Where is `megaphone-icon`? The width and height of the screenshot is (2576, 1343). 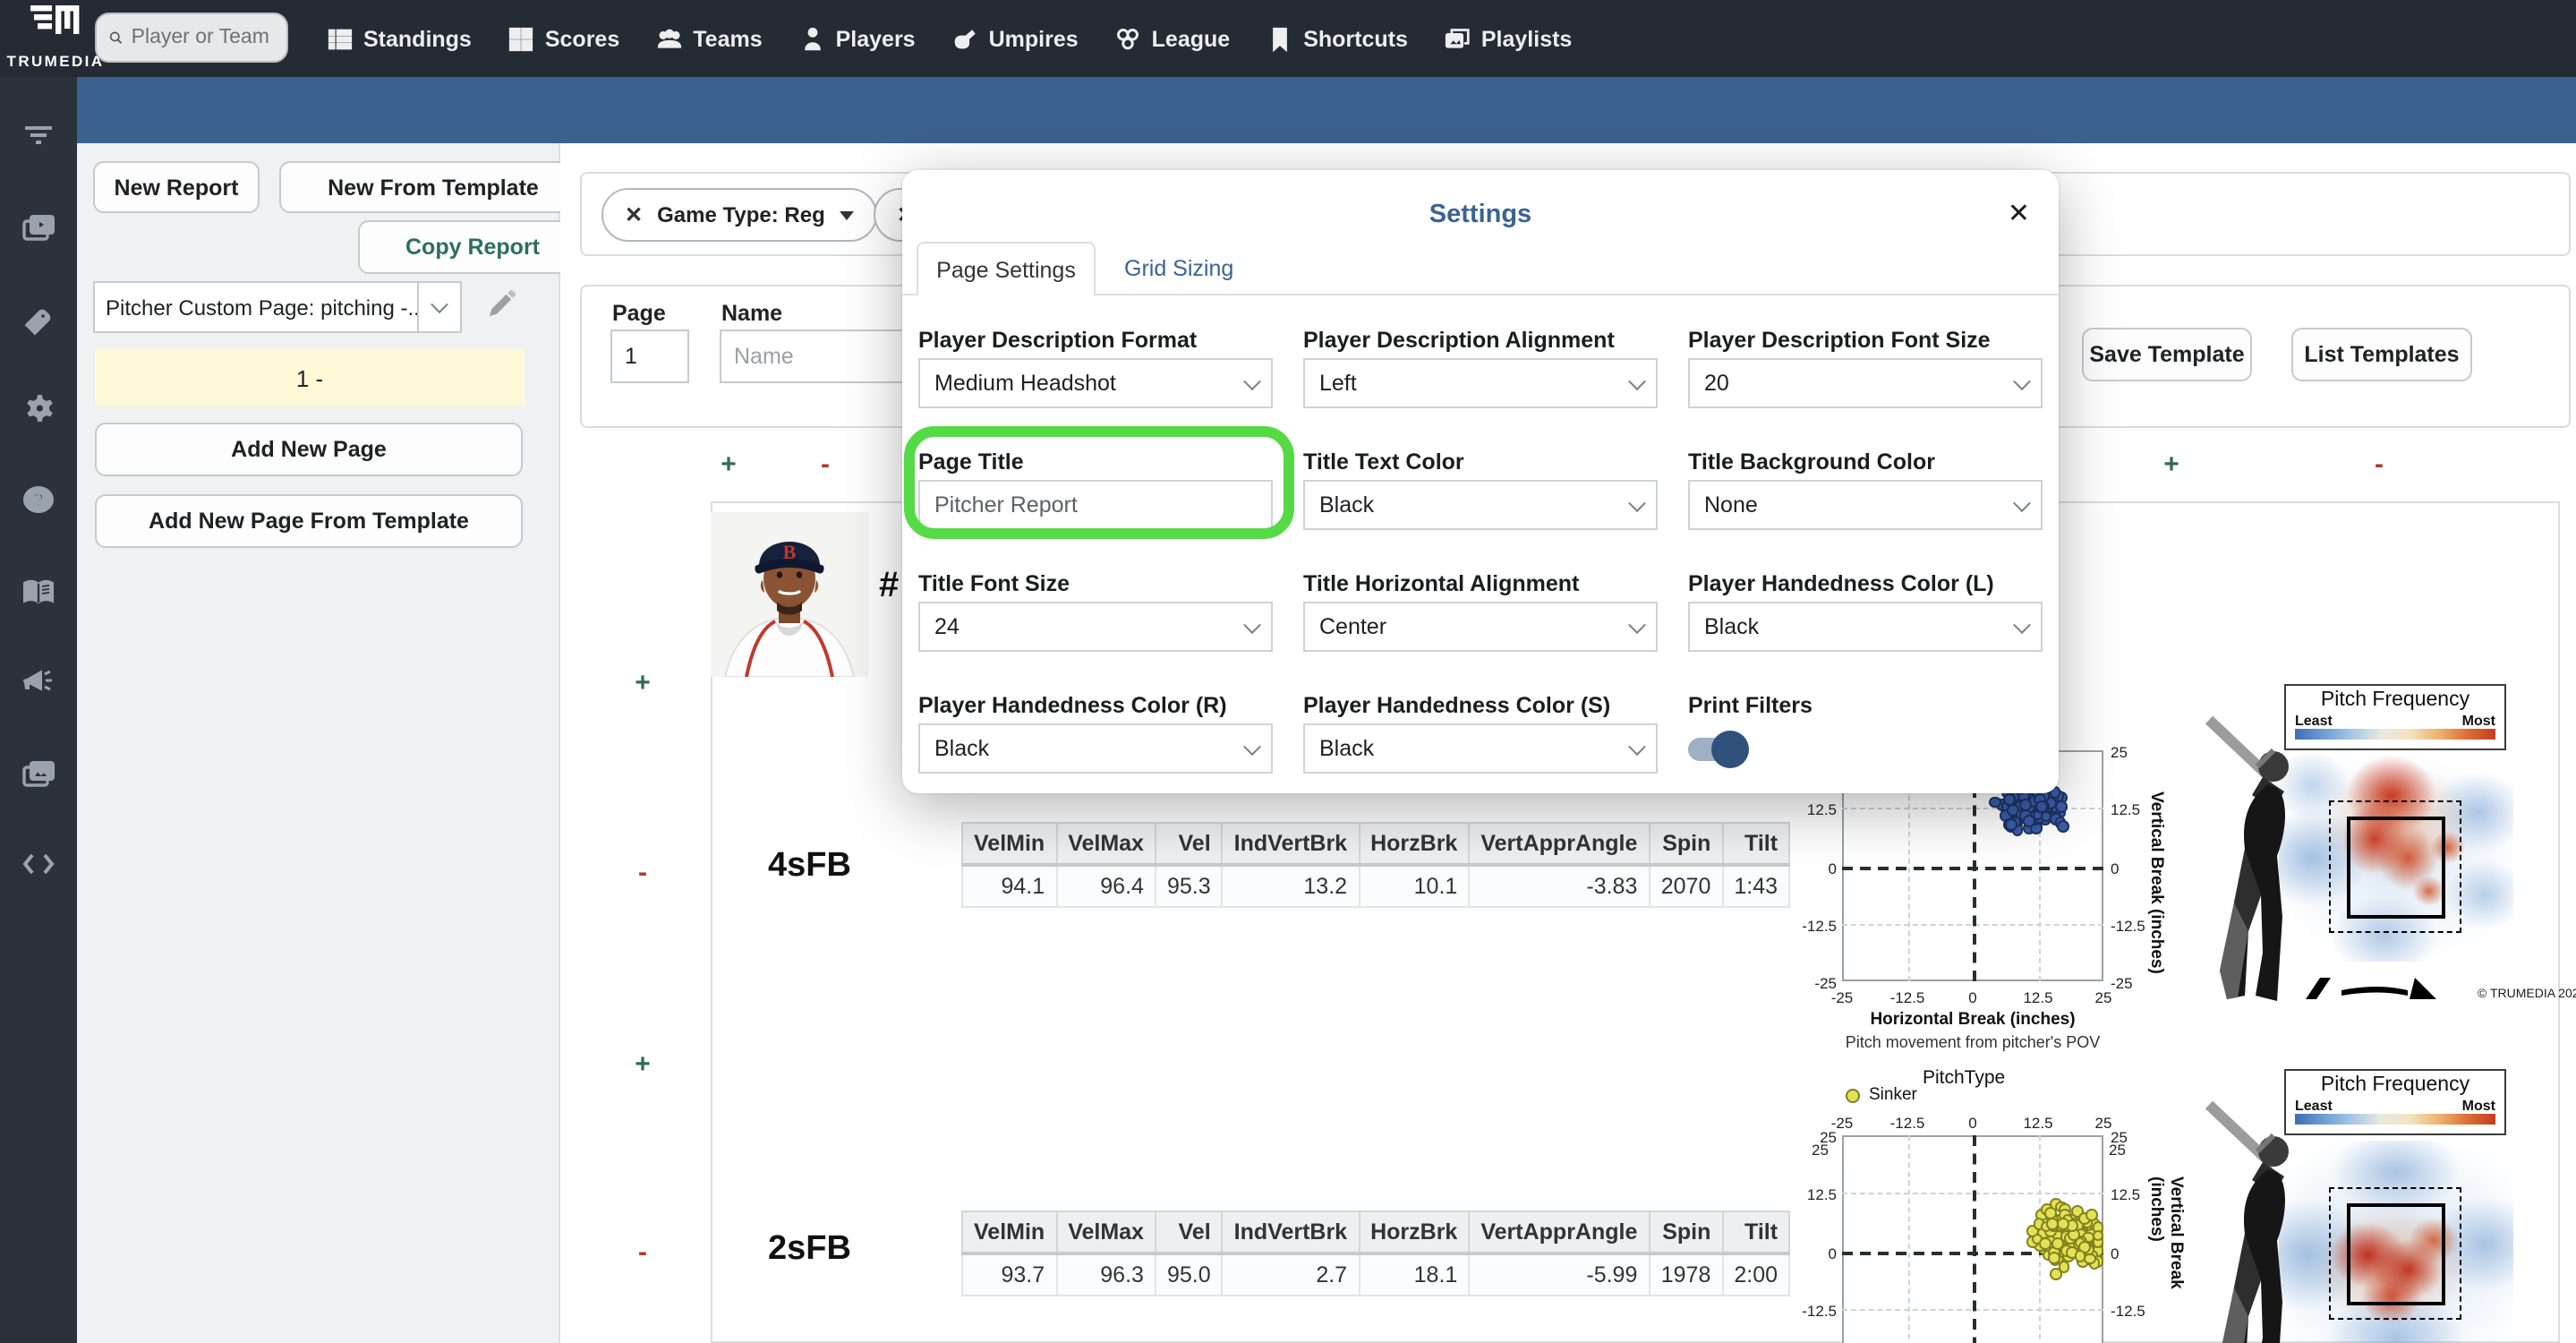 megaphone-icon is located at coordinates (37, 679).